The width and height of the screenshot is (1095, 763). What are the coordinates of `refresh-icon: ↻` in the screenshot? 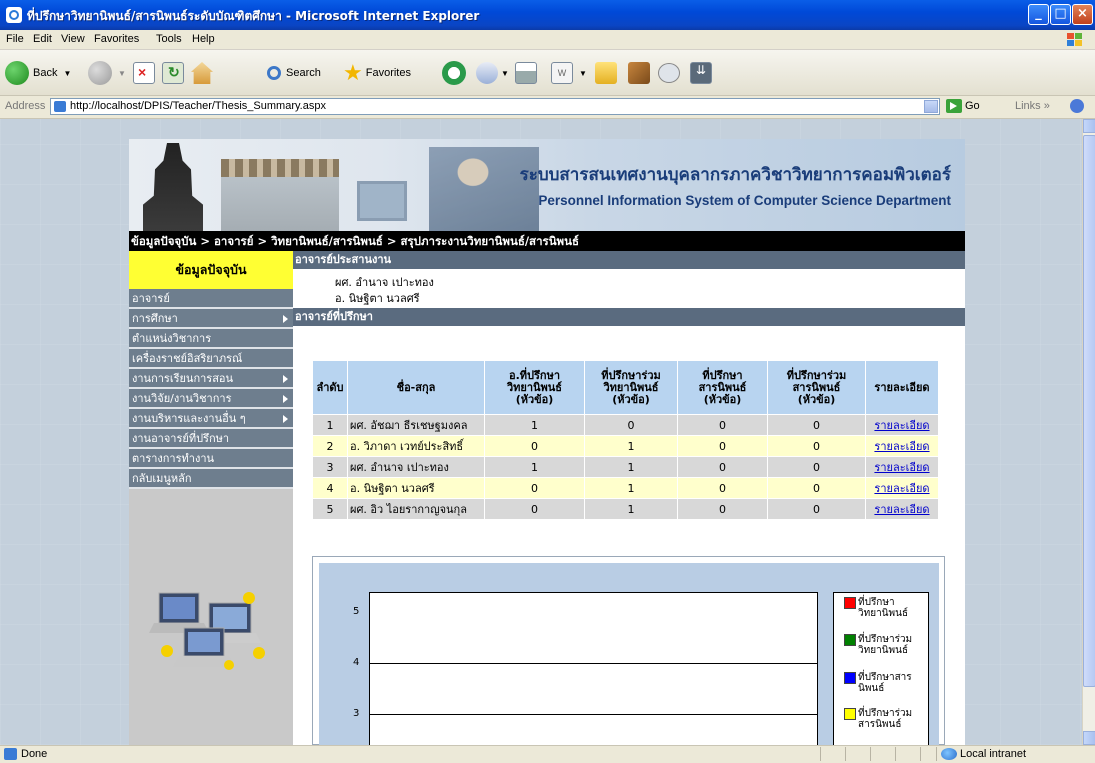 It's located at (173, 73).